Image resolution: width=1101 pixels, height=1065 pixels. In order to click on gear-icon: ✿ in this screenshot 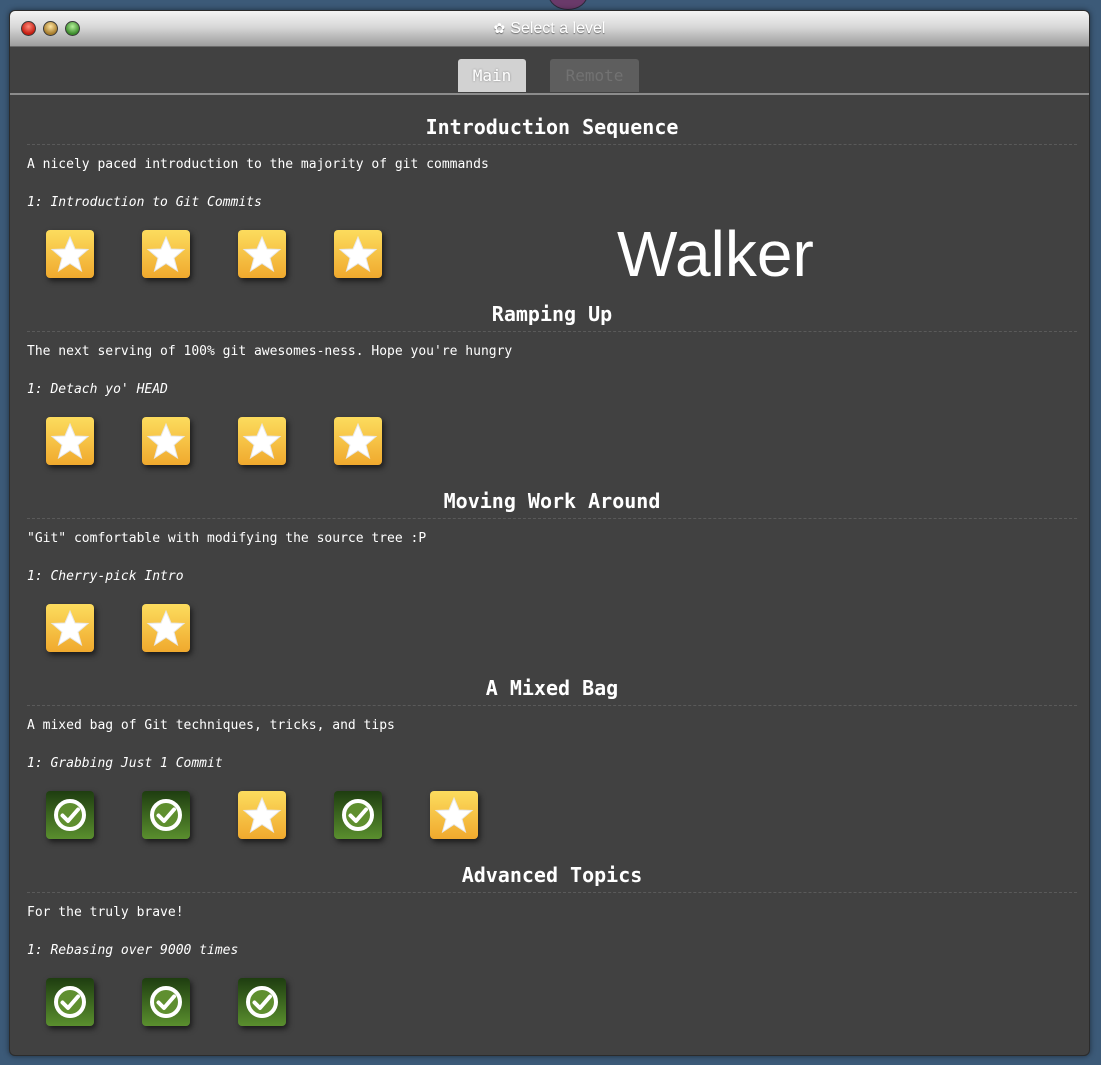, I will do `click(499, 28)`.